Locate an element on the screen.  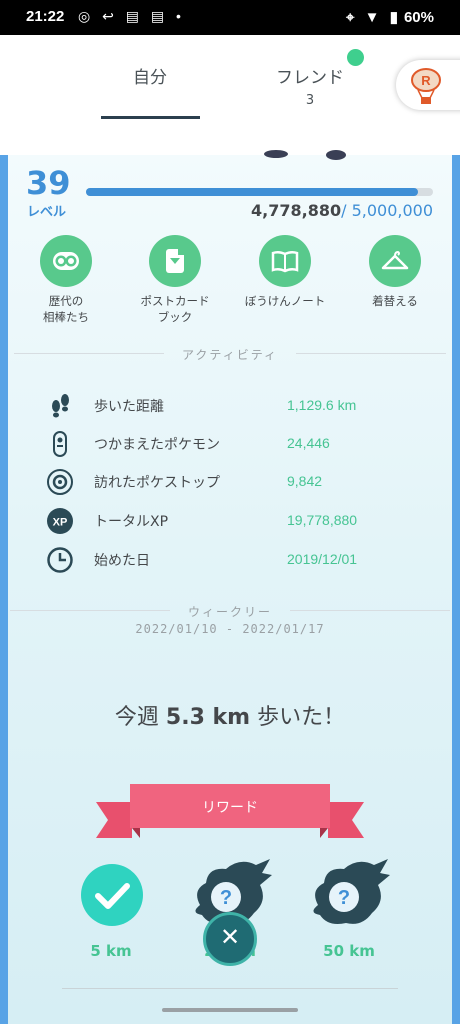
postcard-book-icon is located at coordinates (175, 261).